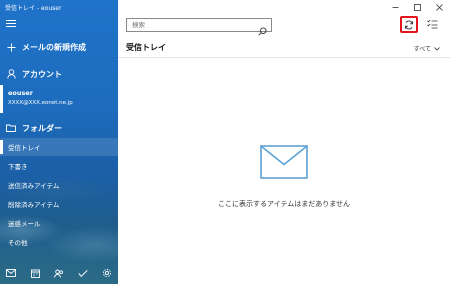  I want to click on checklist-icon, so click(431, 24).